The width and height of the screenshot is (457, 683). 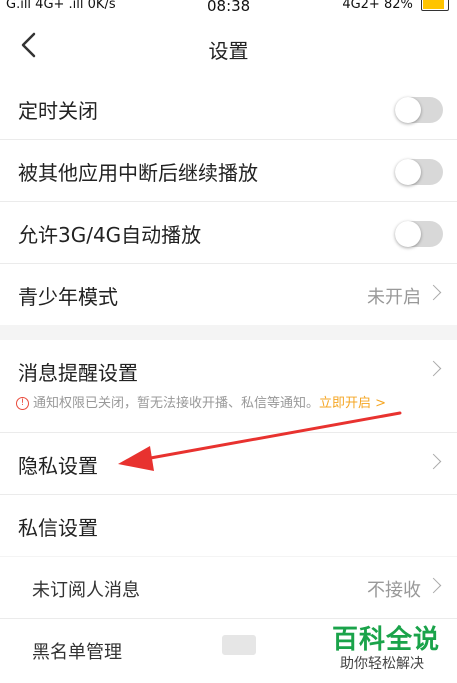 I want to click on watermark: 百科全说 助你轻松解决, so click(x=387, y=649).